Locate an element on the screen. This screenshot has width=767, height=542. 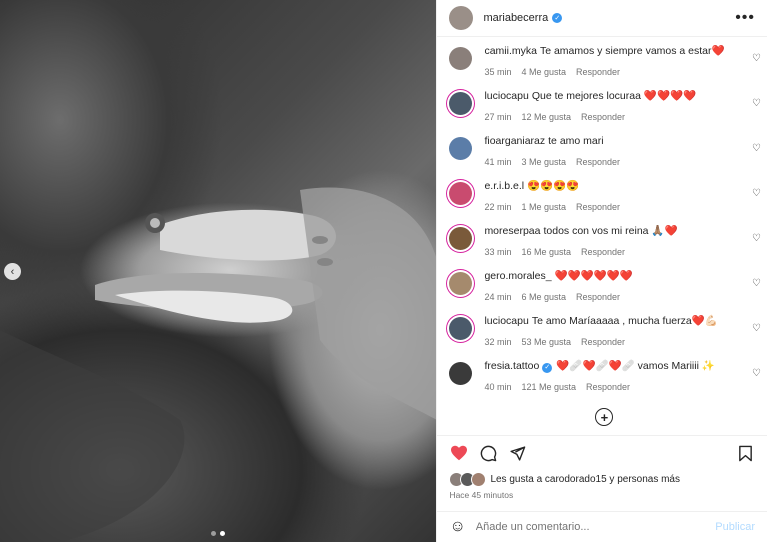
plus-circle-icon: + is located at coordinates (604, 417).